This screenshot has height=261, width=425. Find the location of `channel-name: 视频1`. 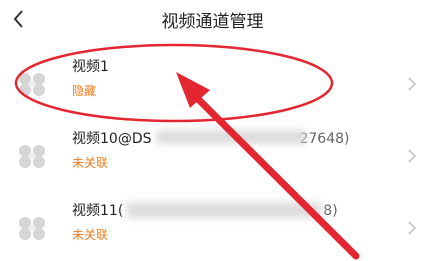

channel-name: 视频1 is located at coordinates (90, 67).